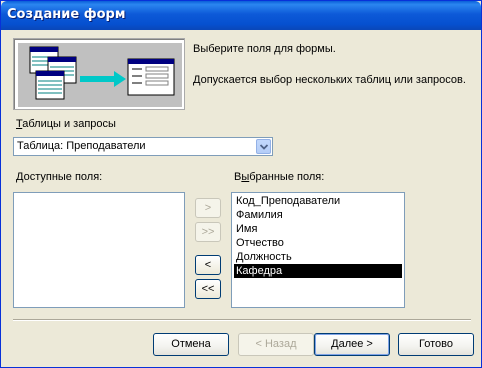  I want to click on combo-dropdown-button, so click(263, 146).